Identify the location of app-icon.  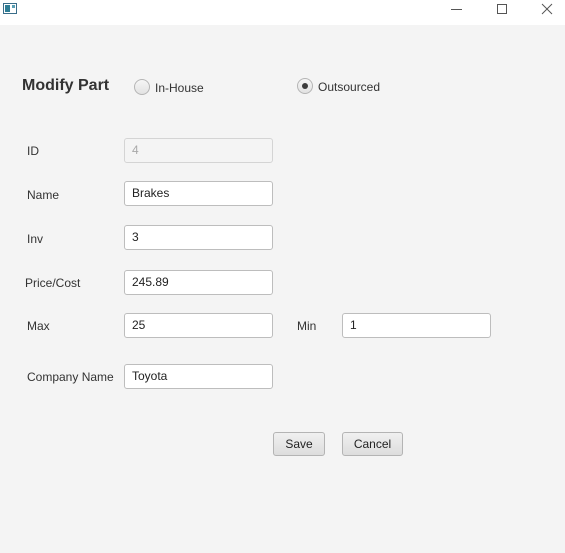
(10, 8).